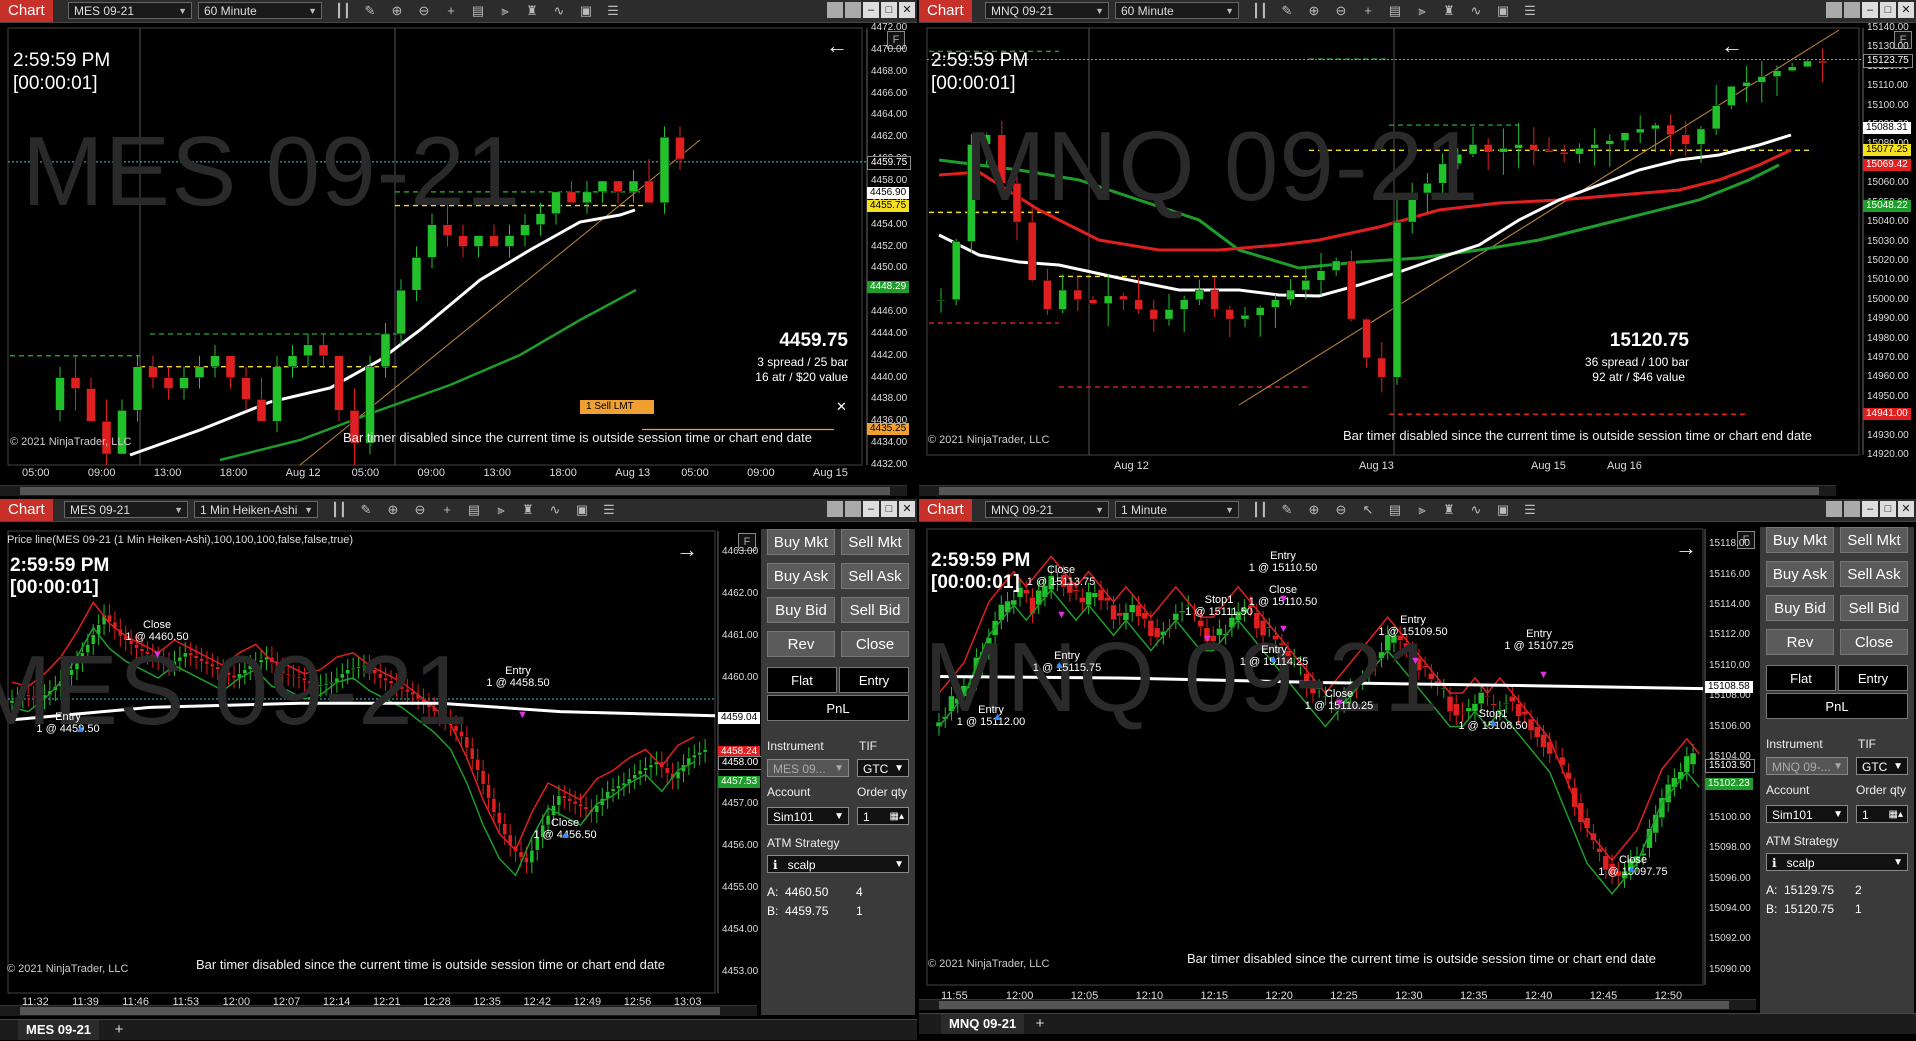 The width and height of the screenshot is (1916, 1041). I want to click on bid-label: B:, so click(773, 911).